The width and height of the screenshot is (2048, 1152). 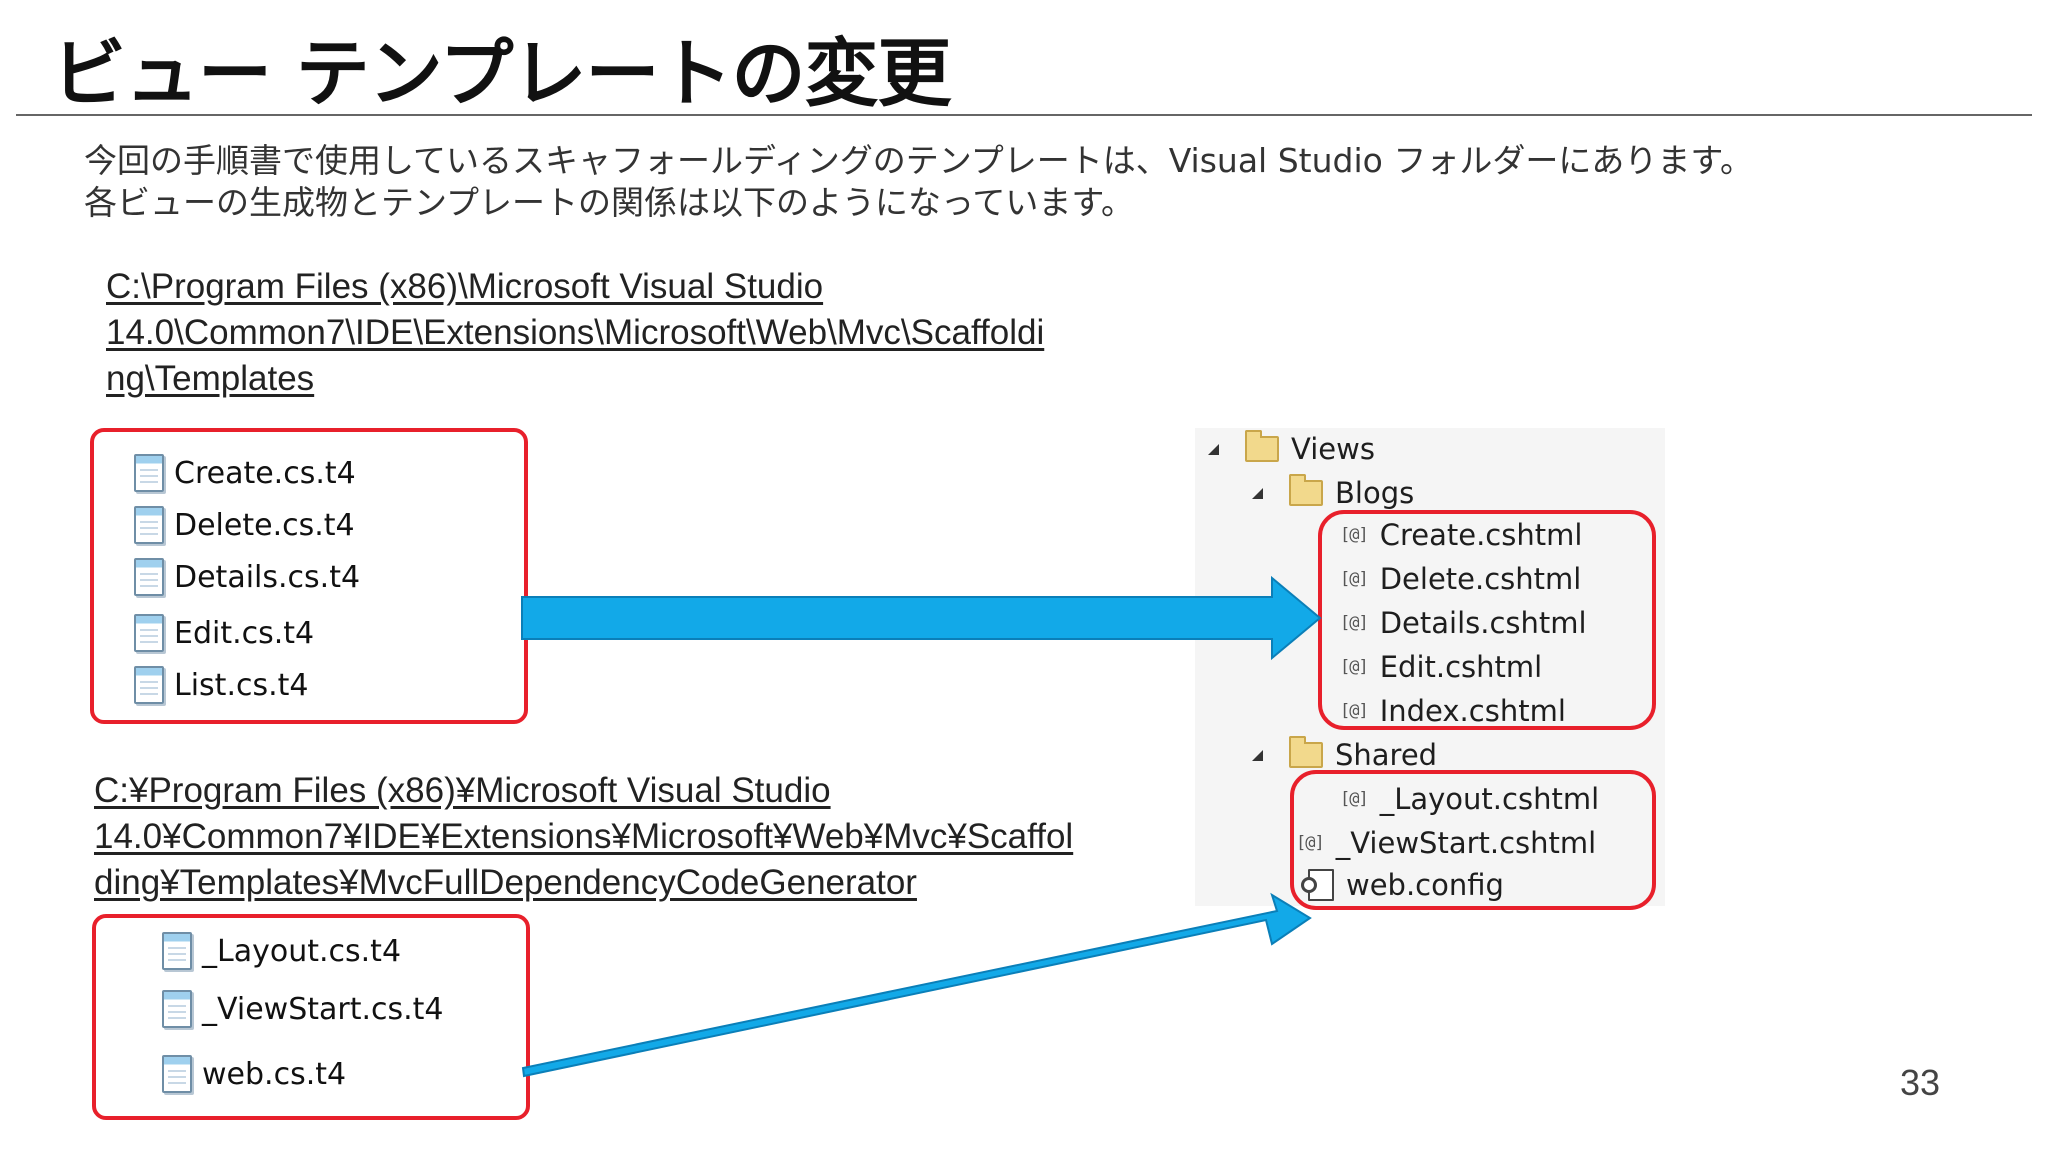 I want to click on arrow-templates-to-blogs, so click(x=921, y=618).